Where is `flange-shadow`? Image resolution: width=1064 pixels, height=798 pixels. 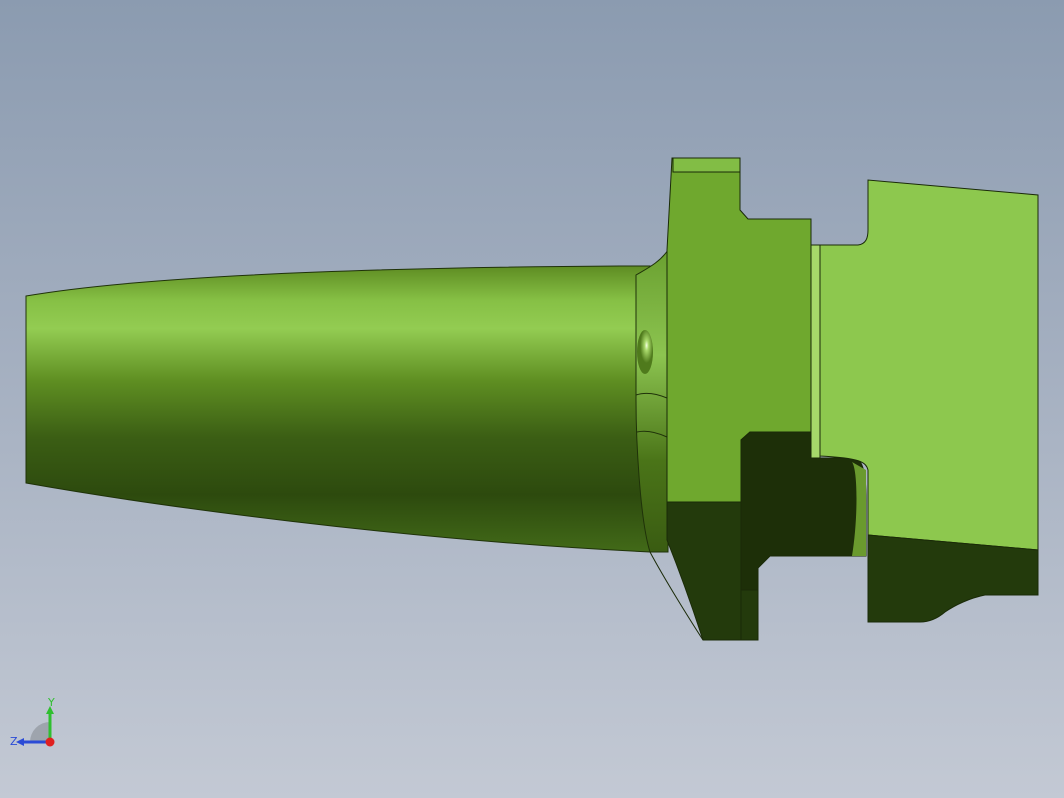 flange-shadow is located at coordinates (704, 571).